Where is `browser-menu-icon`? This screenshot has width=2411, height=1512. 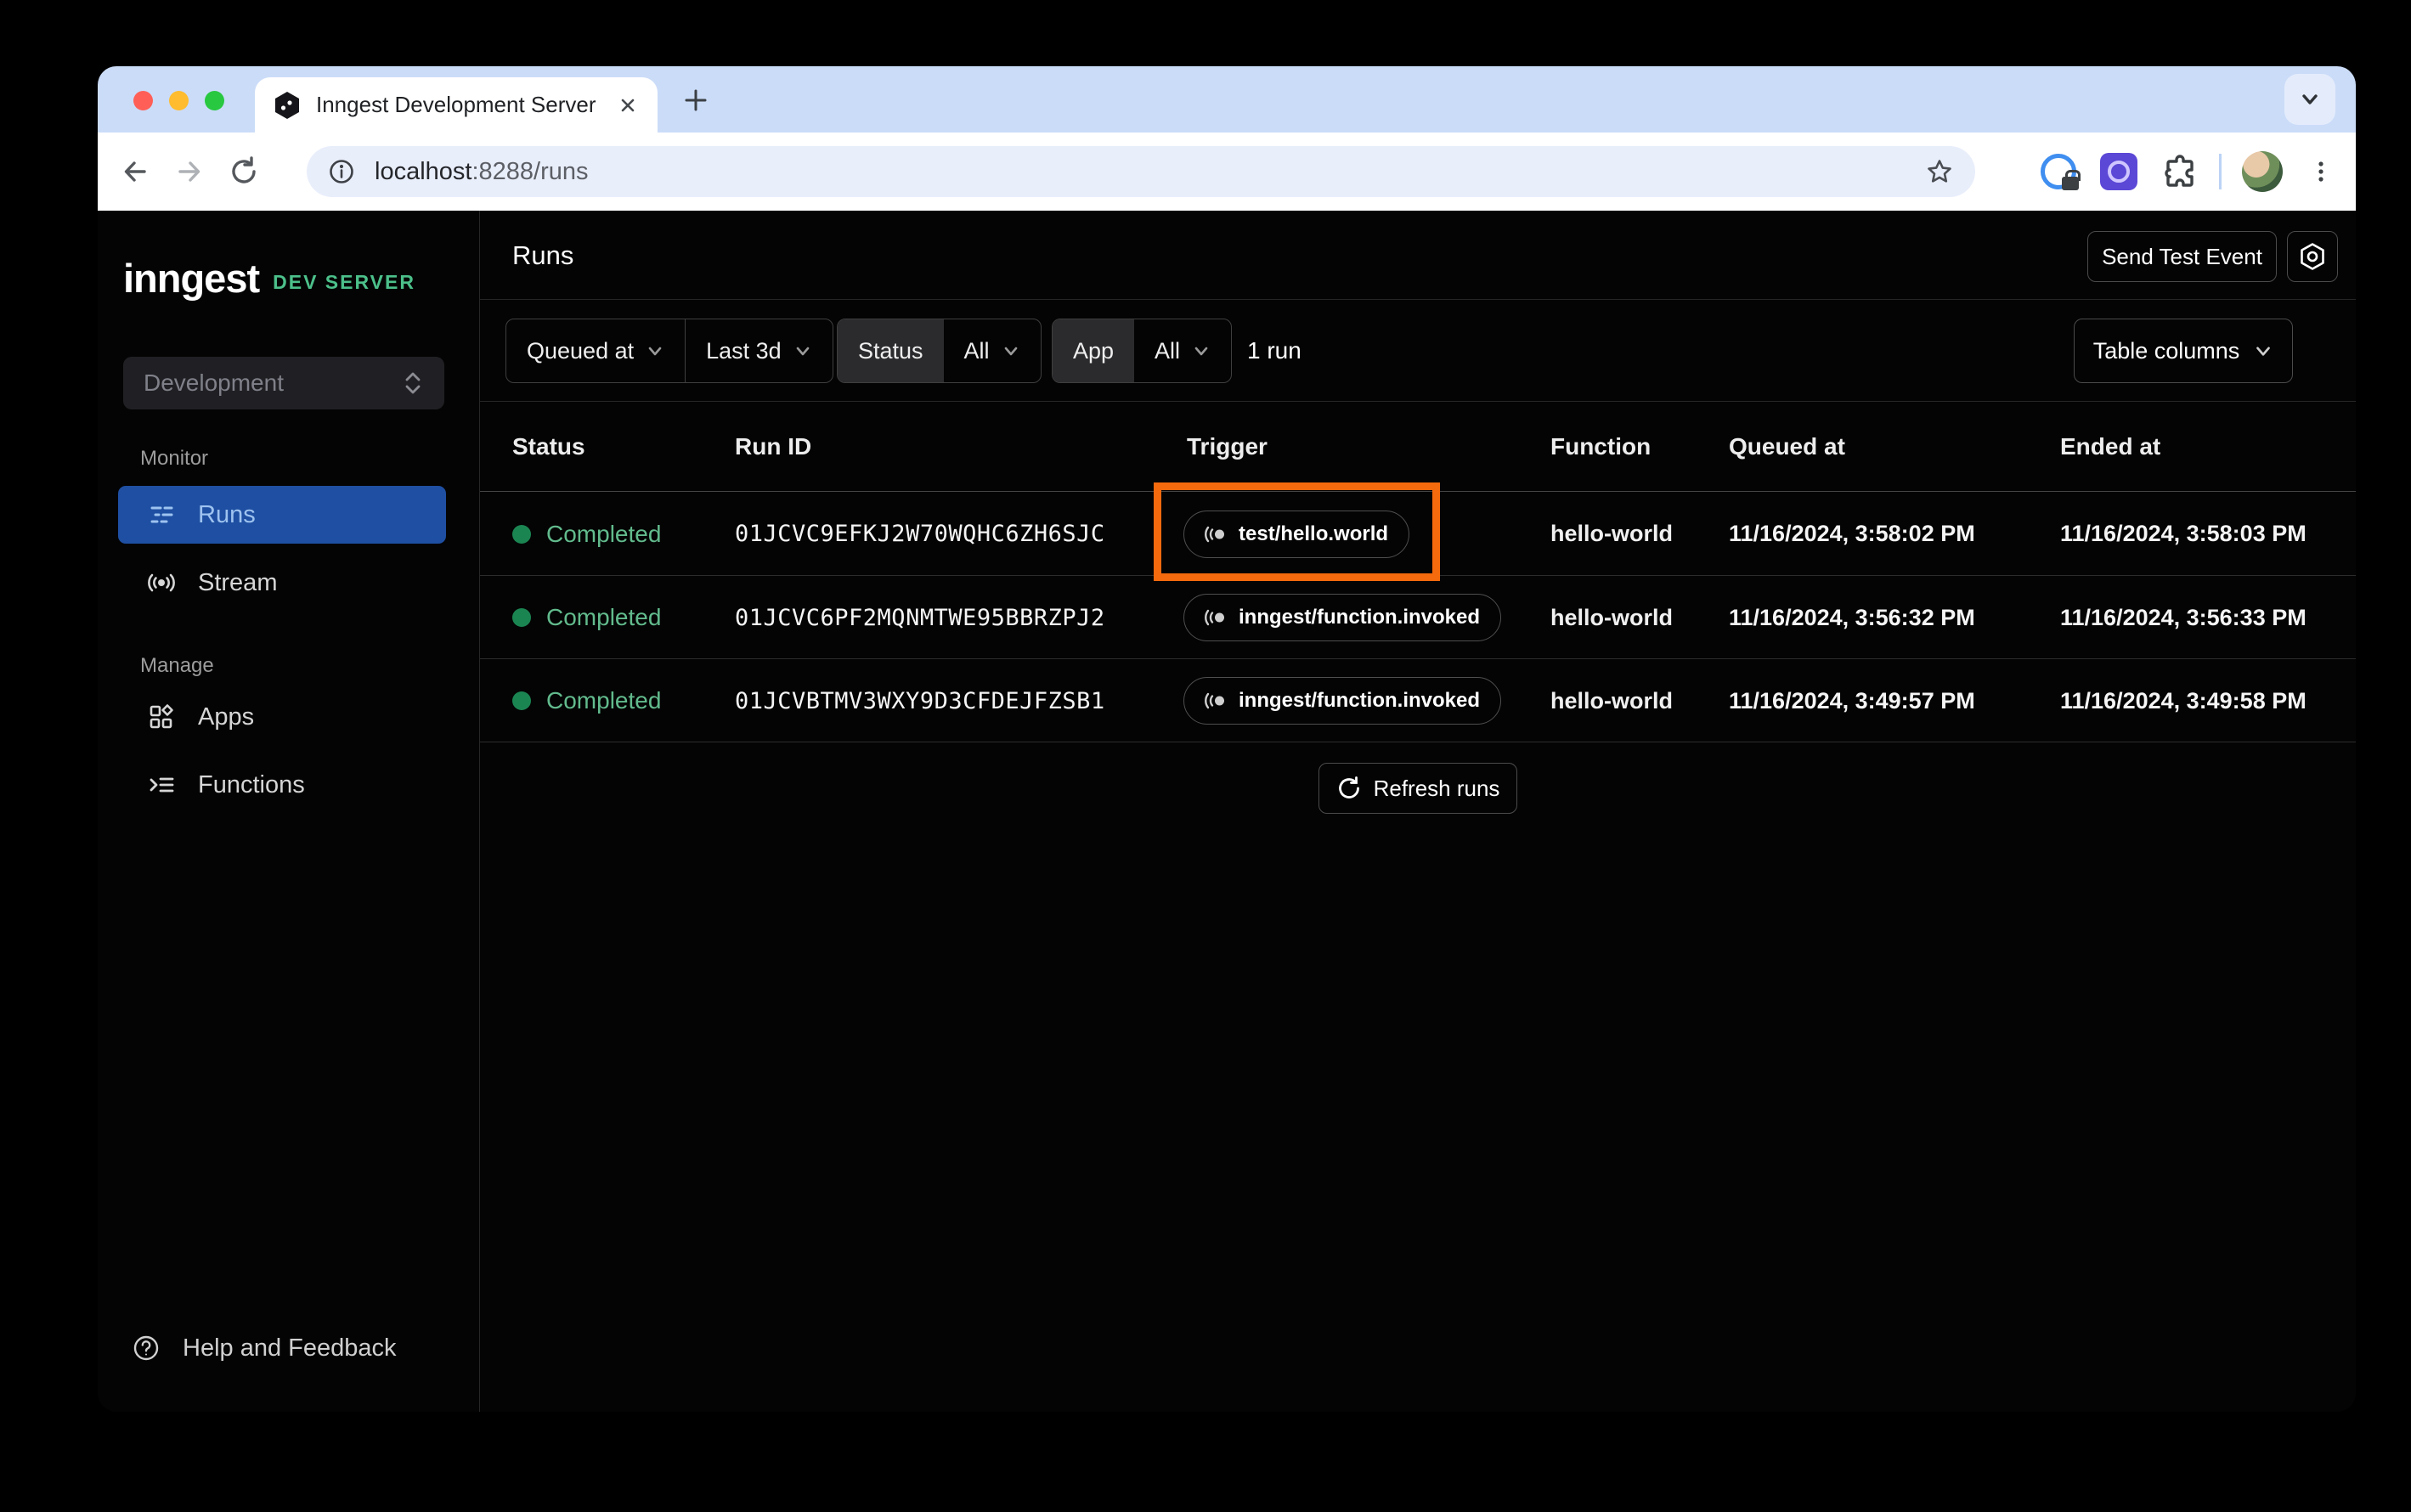
browser-menu-icon is located at coordinates (2321, 171).